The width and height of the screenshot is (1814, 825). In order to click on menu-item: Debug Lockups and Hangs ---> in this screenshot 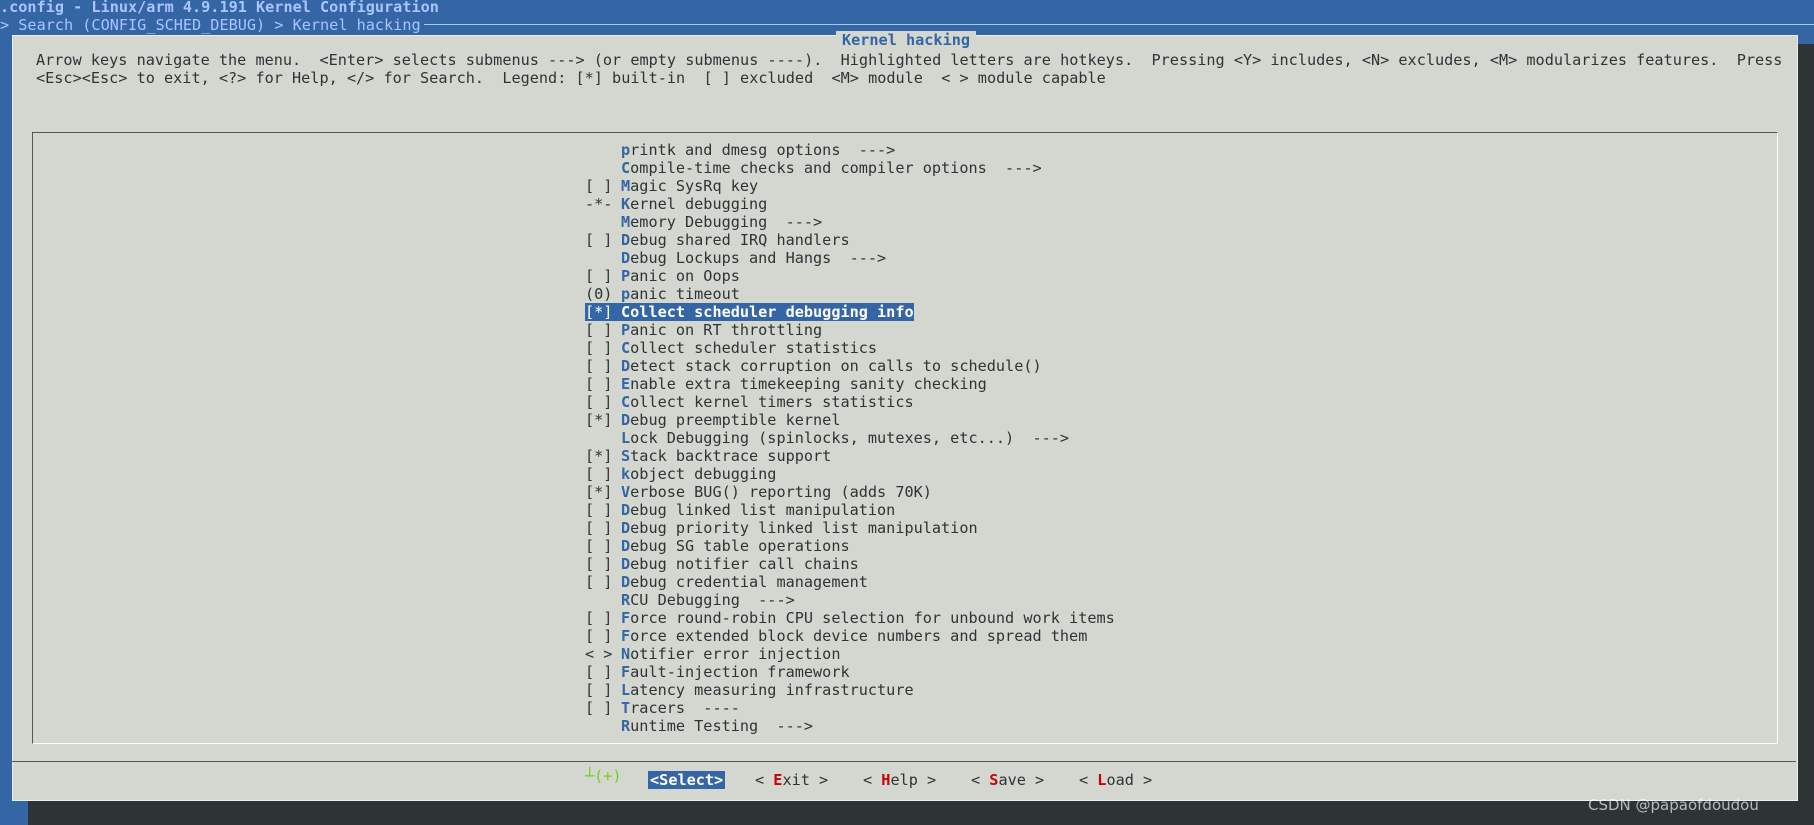, I will do `click(850, 258)`.